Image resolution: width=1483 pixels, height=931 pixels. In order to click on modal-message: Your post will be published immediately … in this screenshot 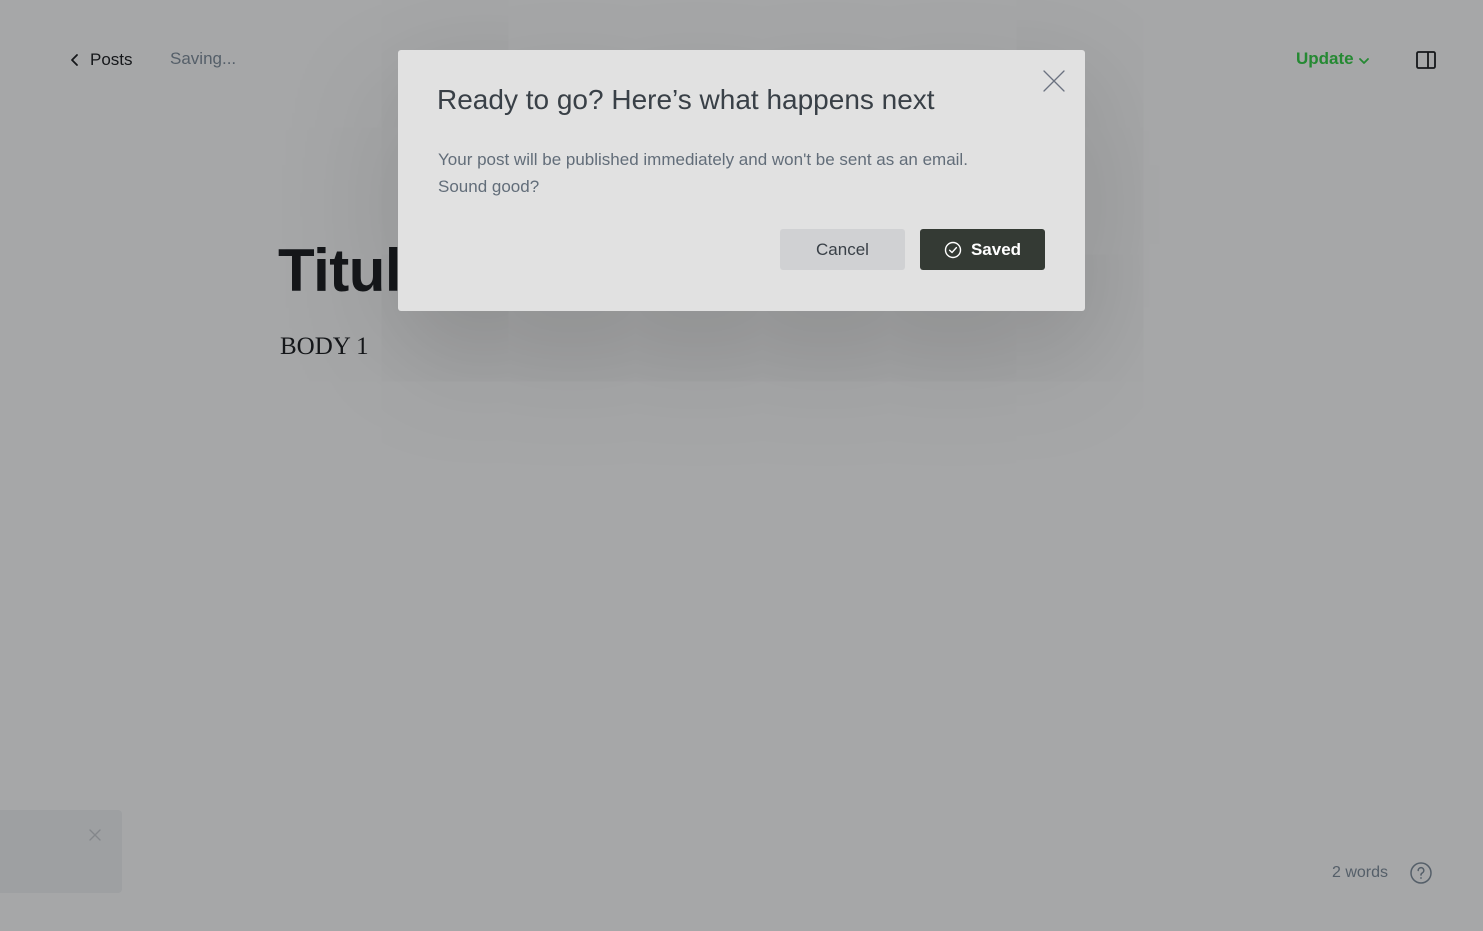, I will do `click(738, 173)`.